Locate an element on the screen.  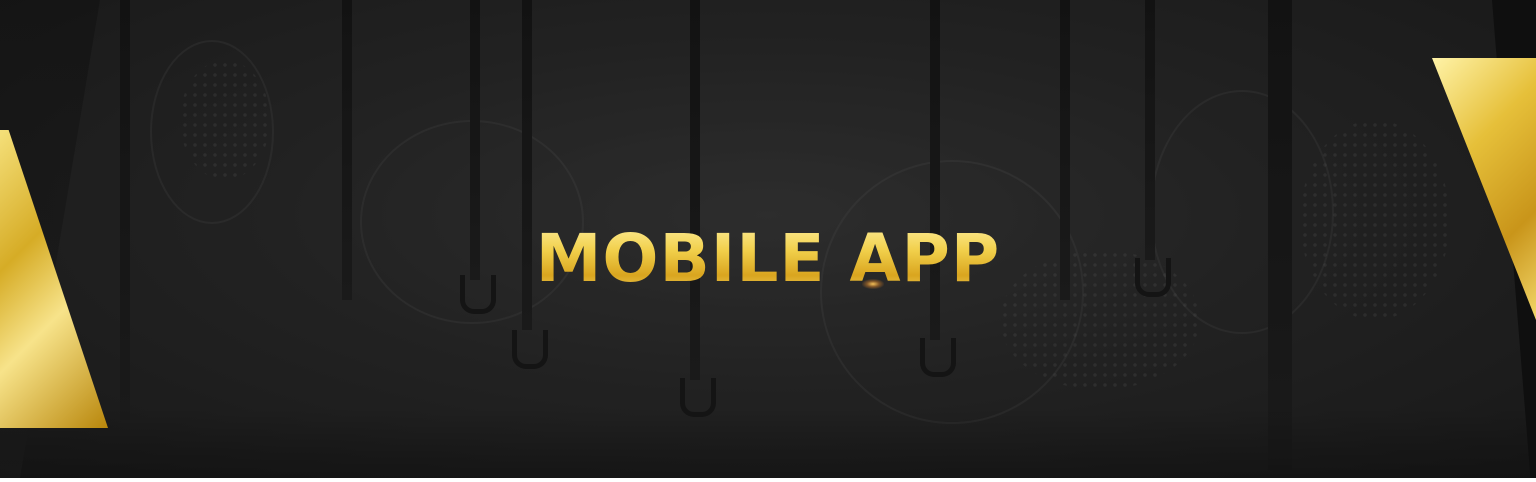
bottom-divider is located at coordinates (768, 480).